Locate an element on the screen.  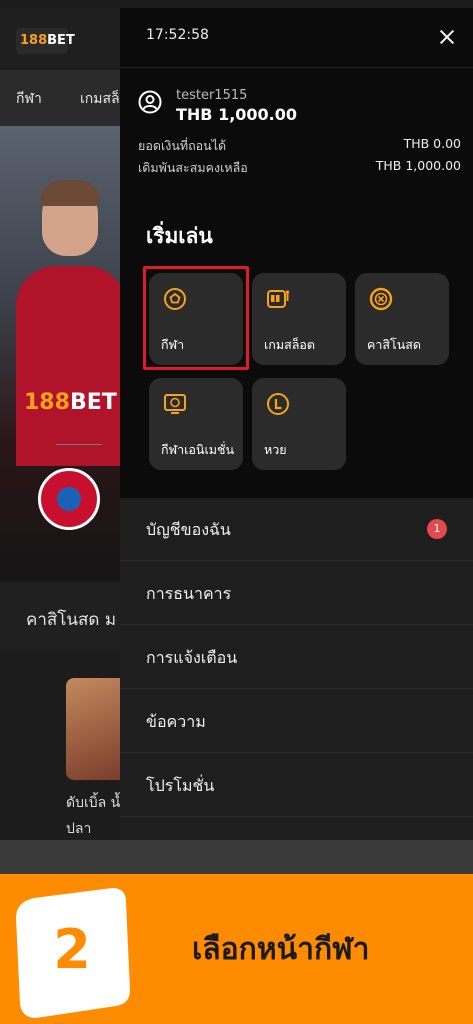
user-icon is located at coordinates (150, 102).